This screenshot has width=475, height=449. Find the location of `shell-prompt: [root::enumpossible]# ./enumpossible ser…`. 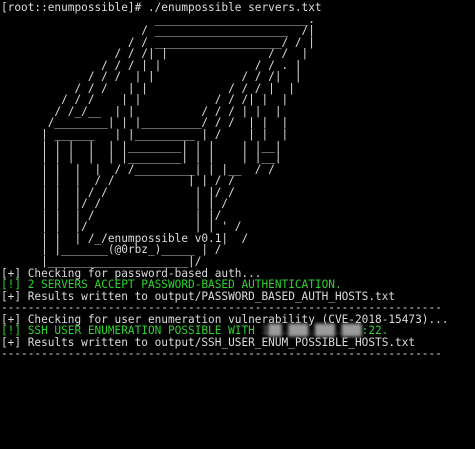

shell-prompt: [root::enumpossible]# ./enumpossible ser… is located at coordinates (161, 7).